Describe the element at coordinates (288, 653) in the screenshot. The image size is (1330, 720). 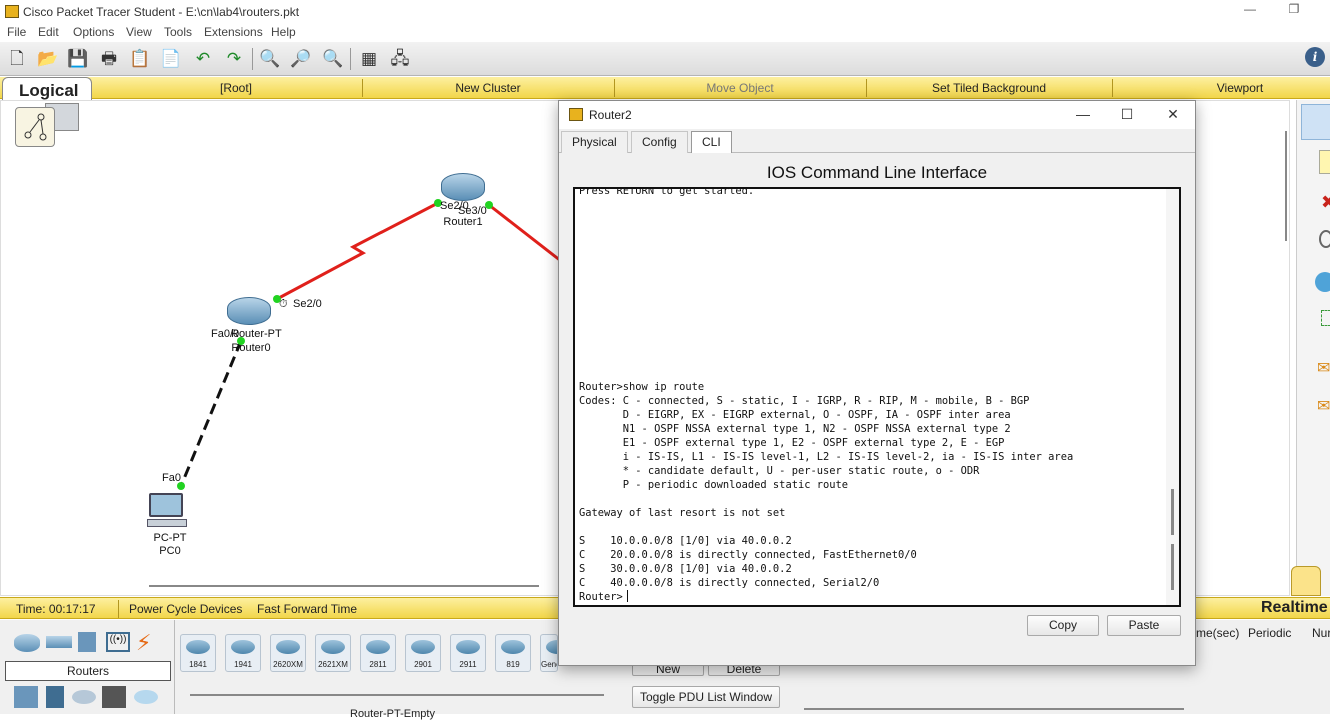
I see `device-2620xm: 2620XM` at that location.